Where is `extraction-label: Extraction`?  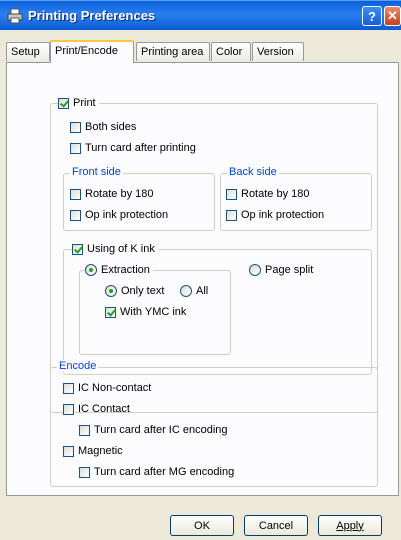
extraction-label: Extraction is located at coordinates (125, 270).